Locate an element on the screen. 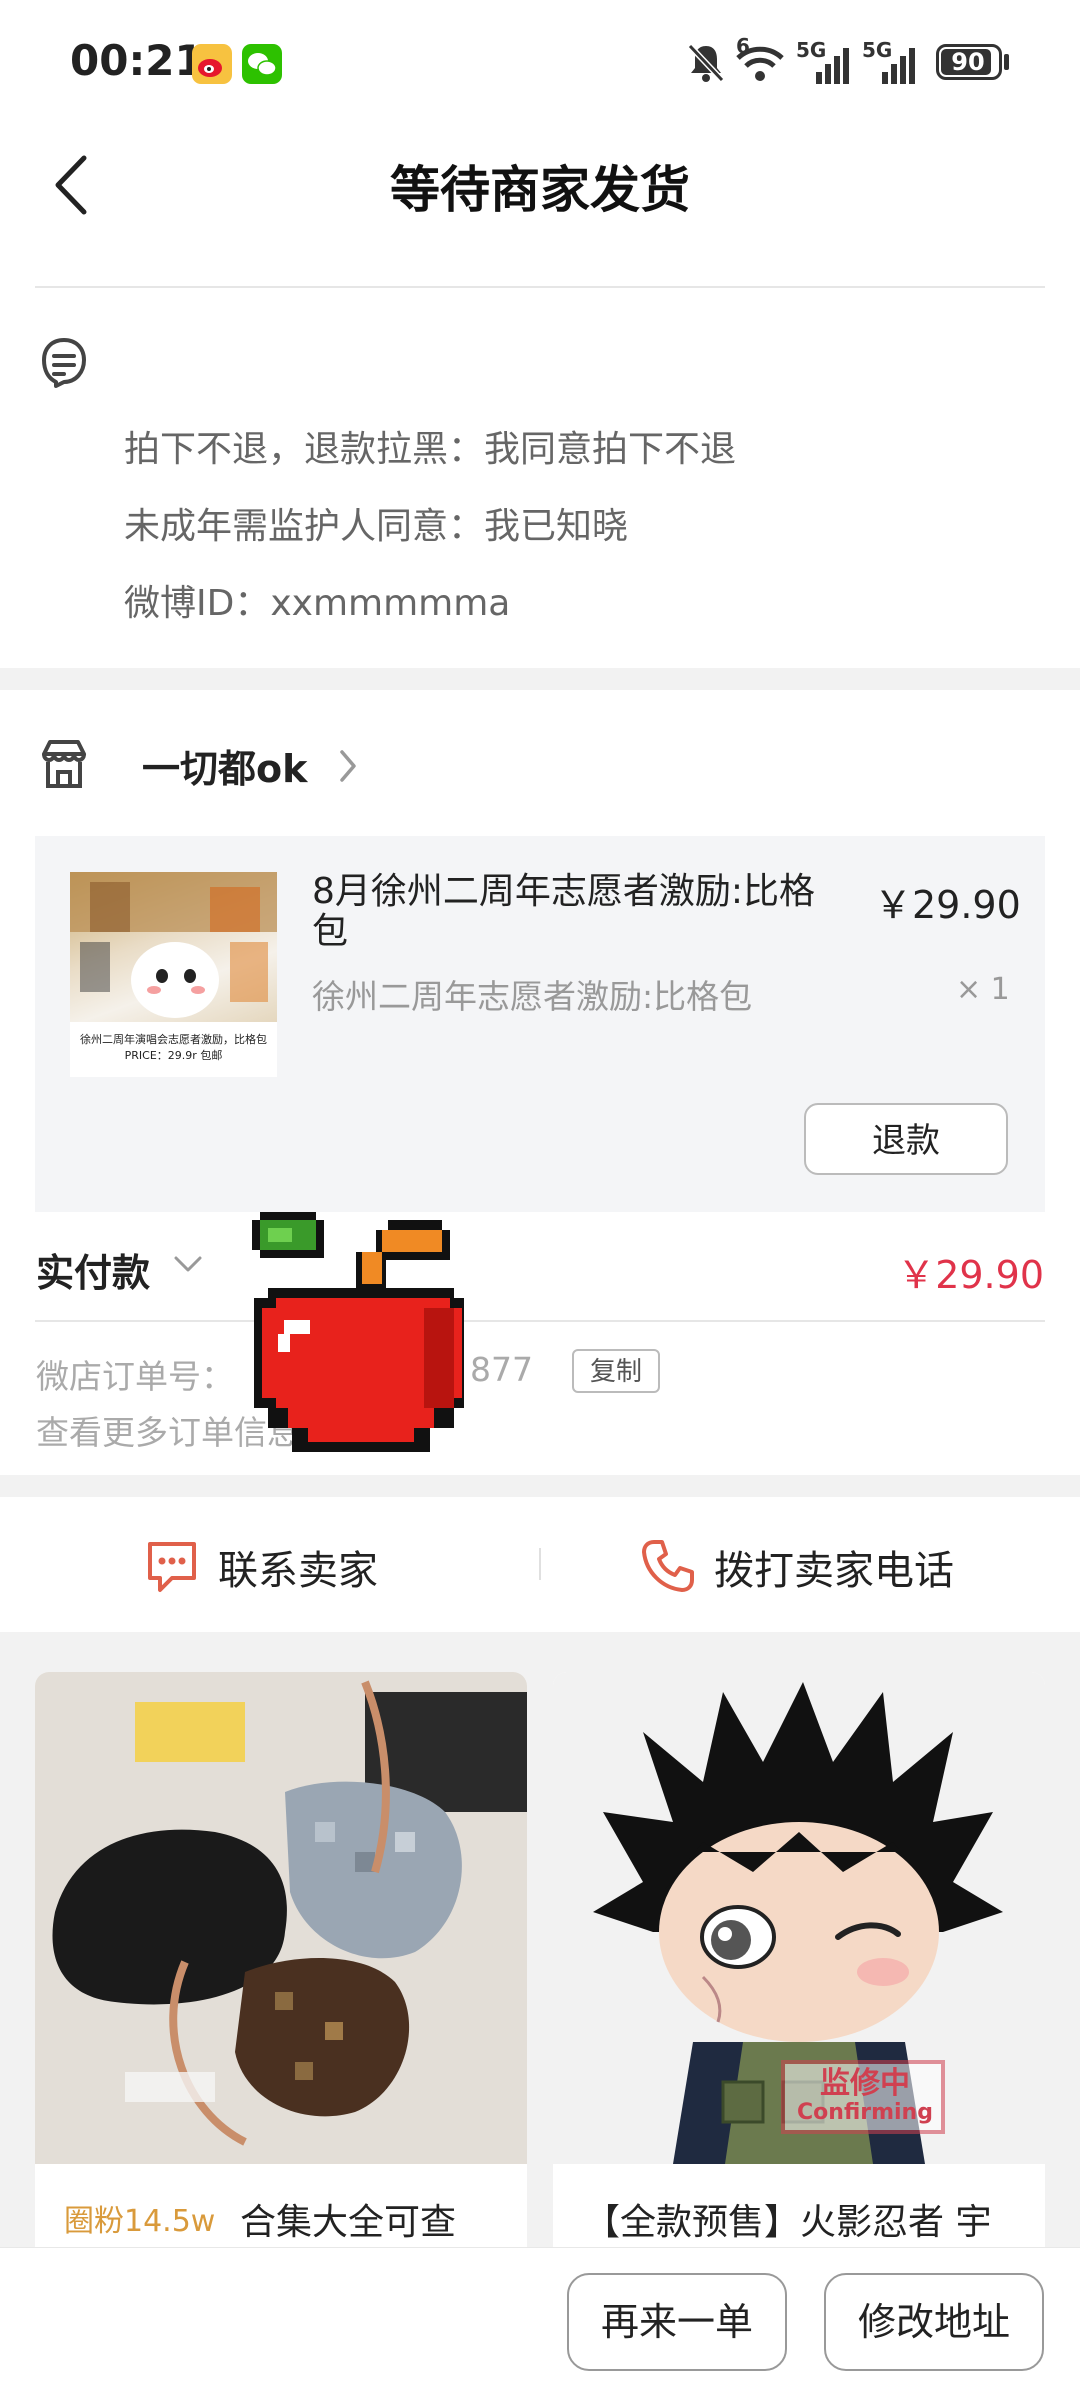 The image size is (1080, 2398). refund-button: 退款 is located at coordinates (906, 1139).